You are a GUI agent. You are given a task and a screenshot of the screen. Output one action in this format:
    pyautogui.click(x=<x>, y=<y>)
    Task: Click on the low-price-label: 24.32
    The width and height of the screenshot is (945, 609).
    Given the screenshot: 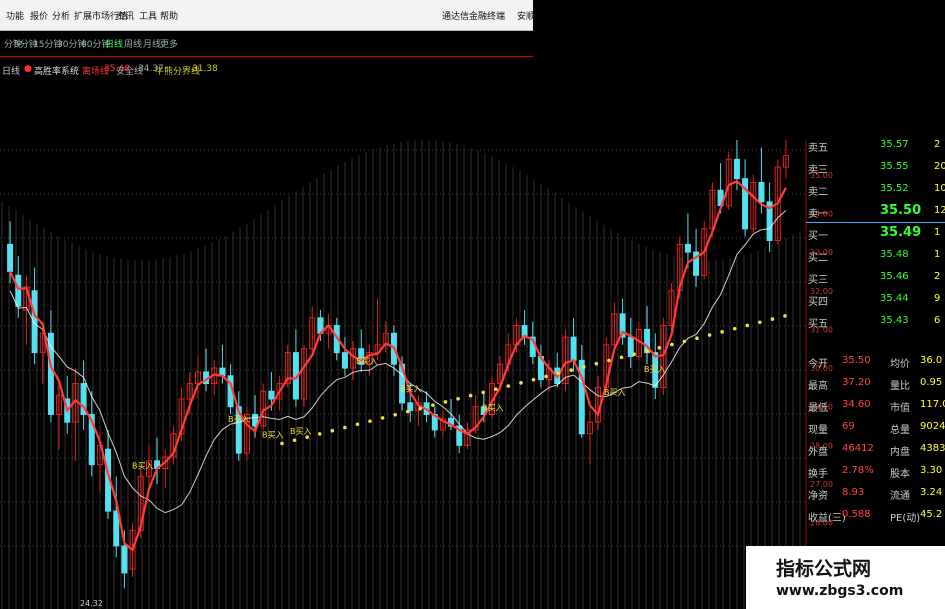 What is the action you would take?
    pyautogui.click(x=91, y=603)
    